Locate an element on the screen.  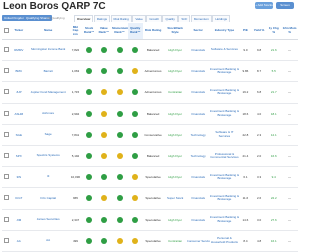
ticker-link: 3IN is located at coordinates (19, 177).